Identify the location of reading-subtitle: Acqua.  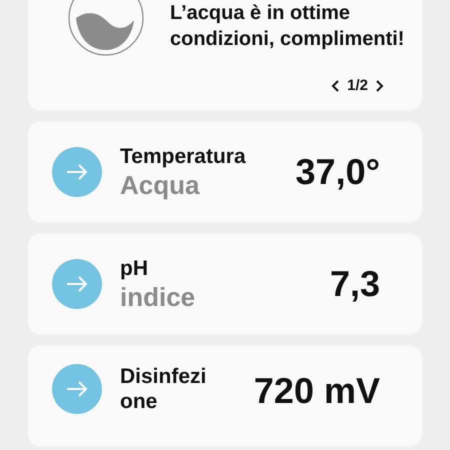
(160, 184).